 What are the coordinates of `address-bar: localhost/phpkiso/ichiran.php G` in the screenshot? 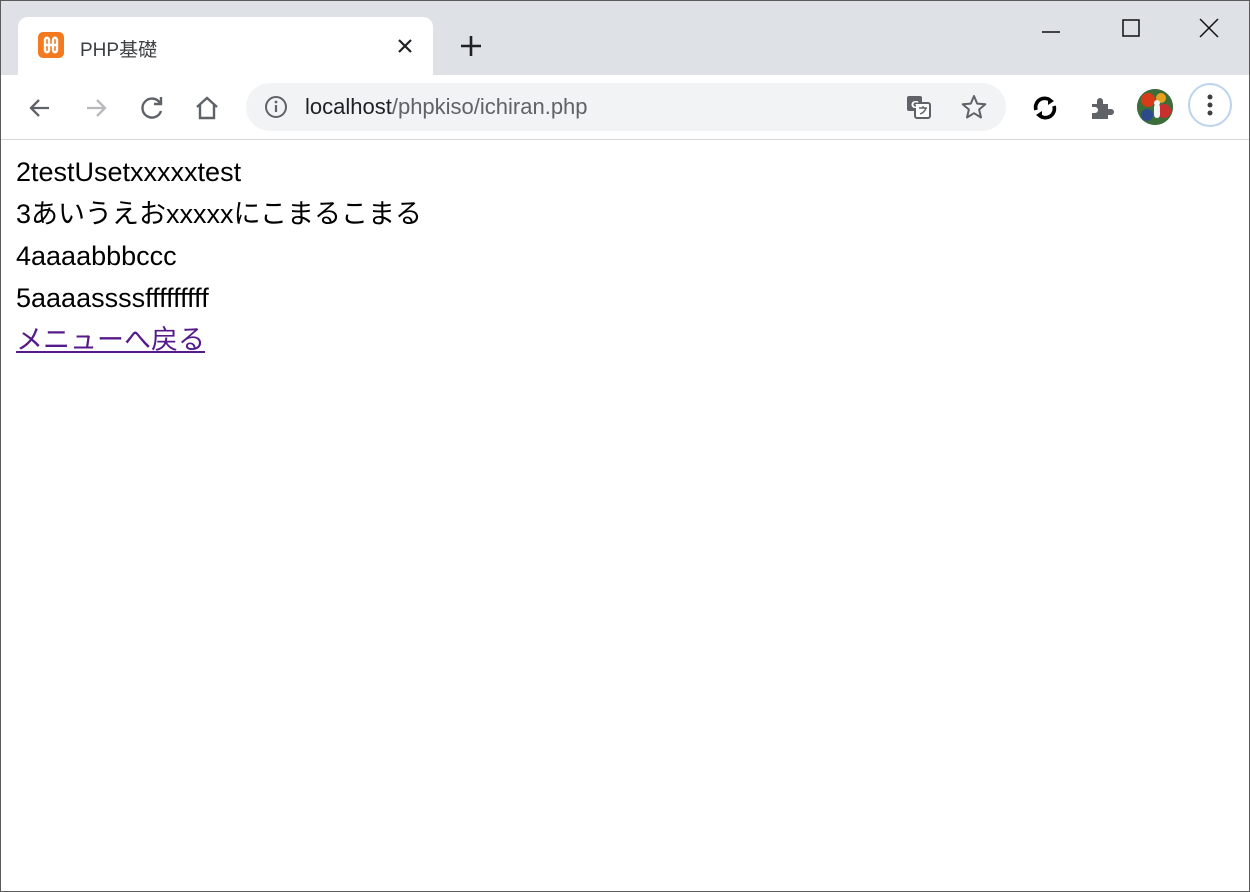 It's located at (626, 107).